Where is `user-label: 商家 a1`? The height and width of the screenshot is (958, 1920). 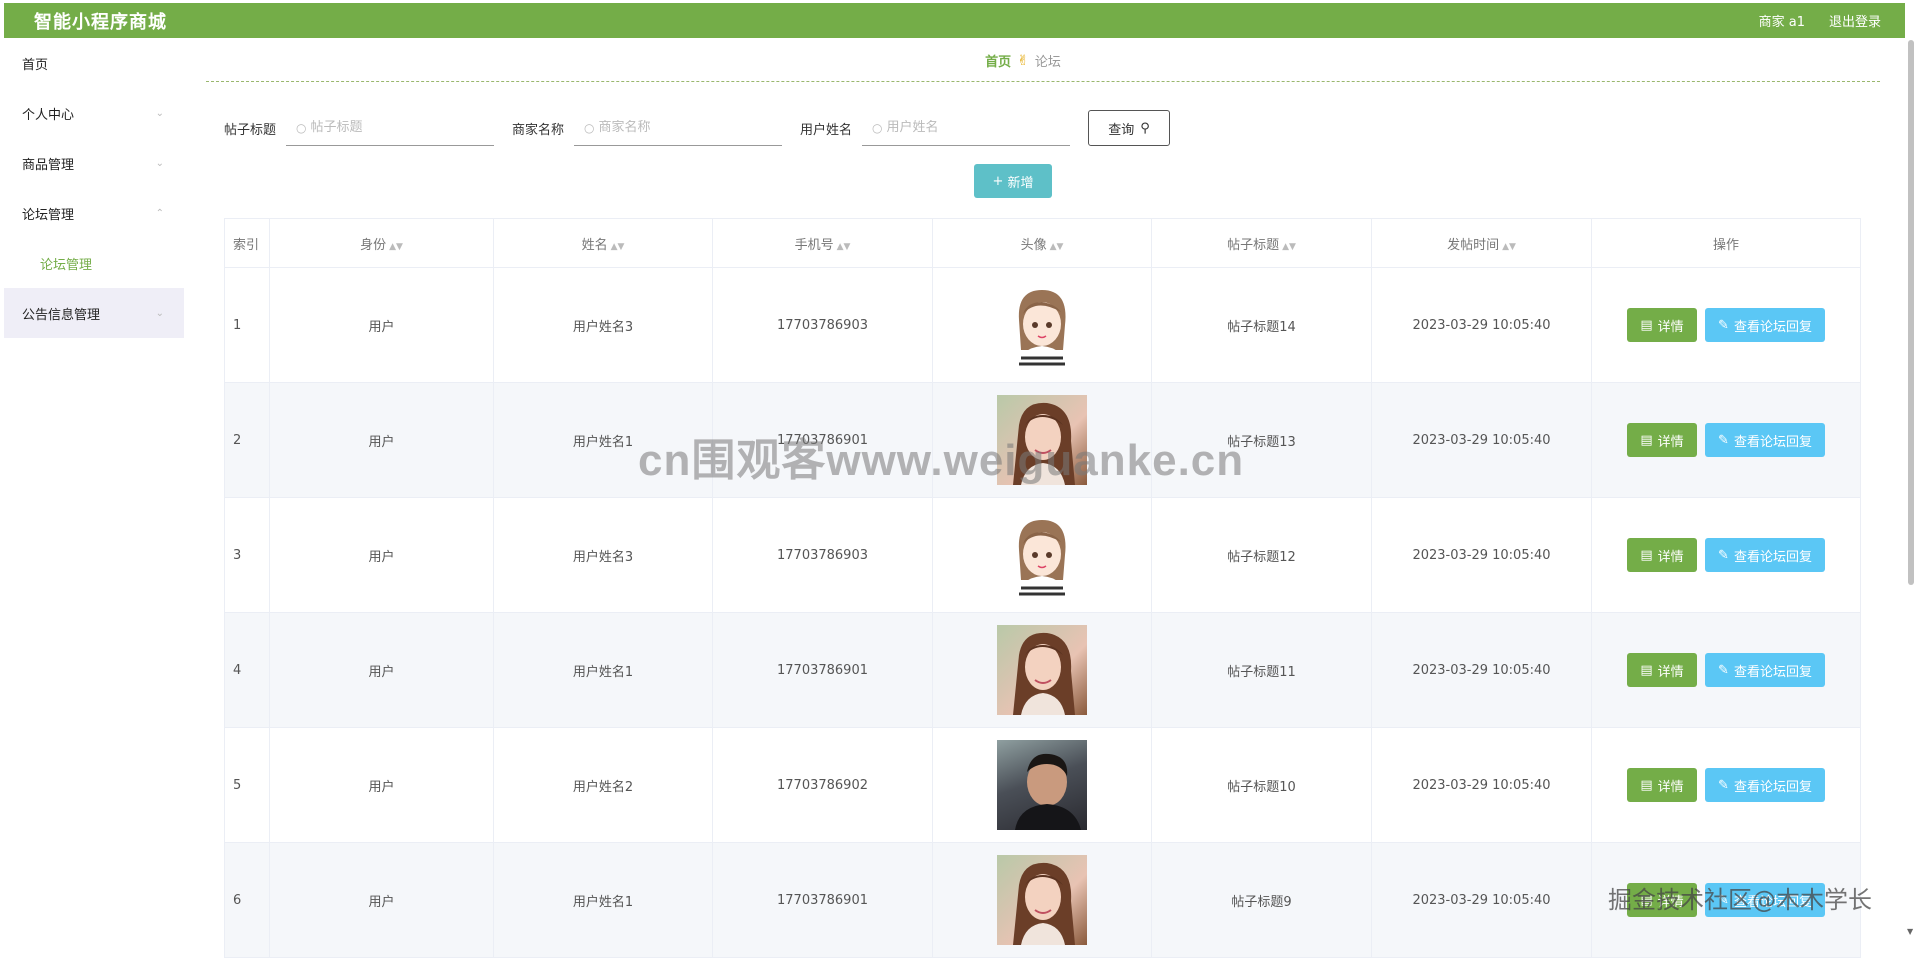
user-label: 商家 a1 is located at coordinates (1781, 22).